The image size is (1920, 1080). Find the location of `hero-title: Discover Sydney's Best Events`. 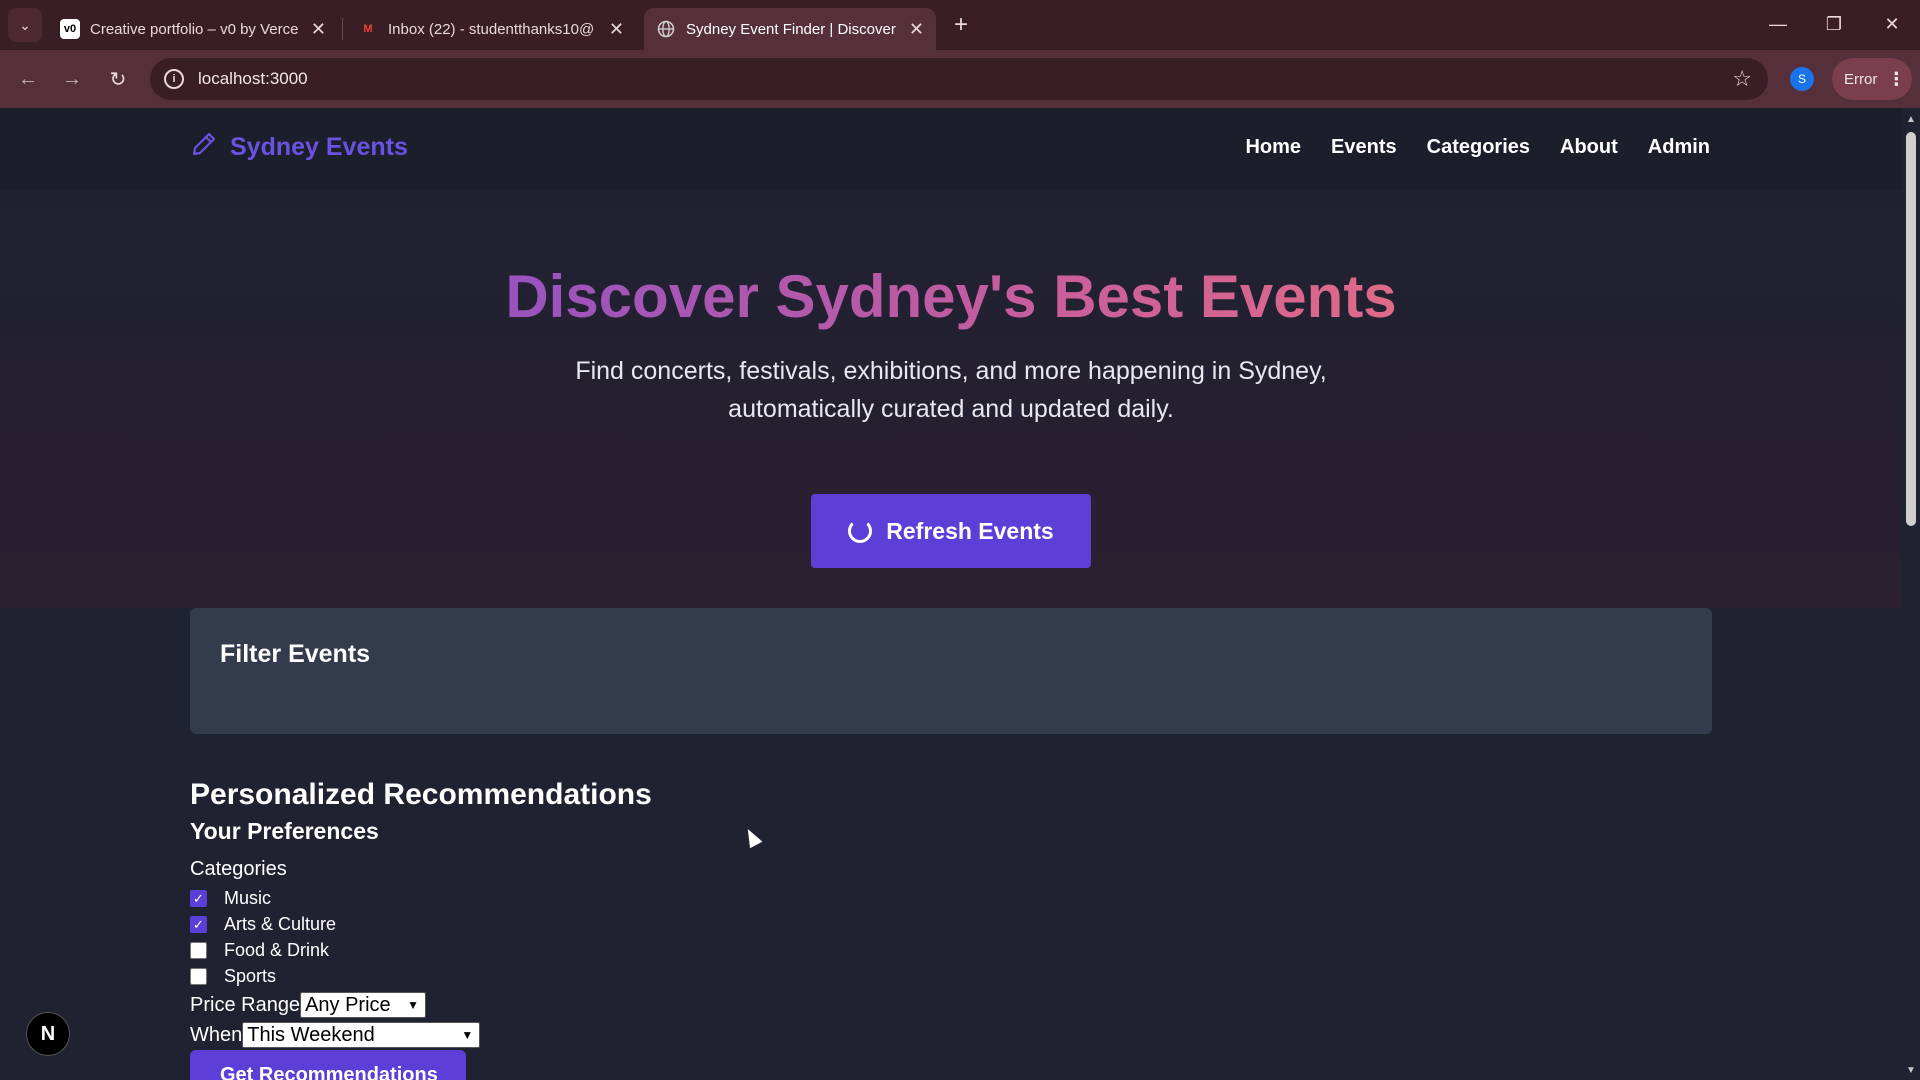

hero-title: Discover Sydney's Best Events is located at coordinates (951, 296).